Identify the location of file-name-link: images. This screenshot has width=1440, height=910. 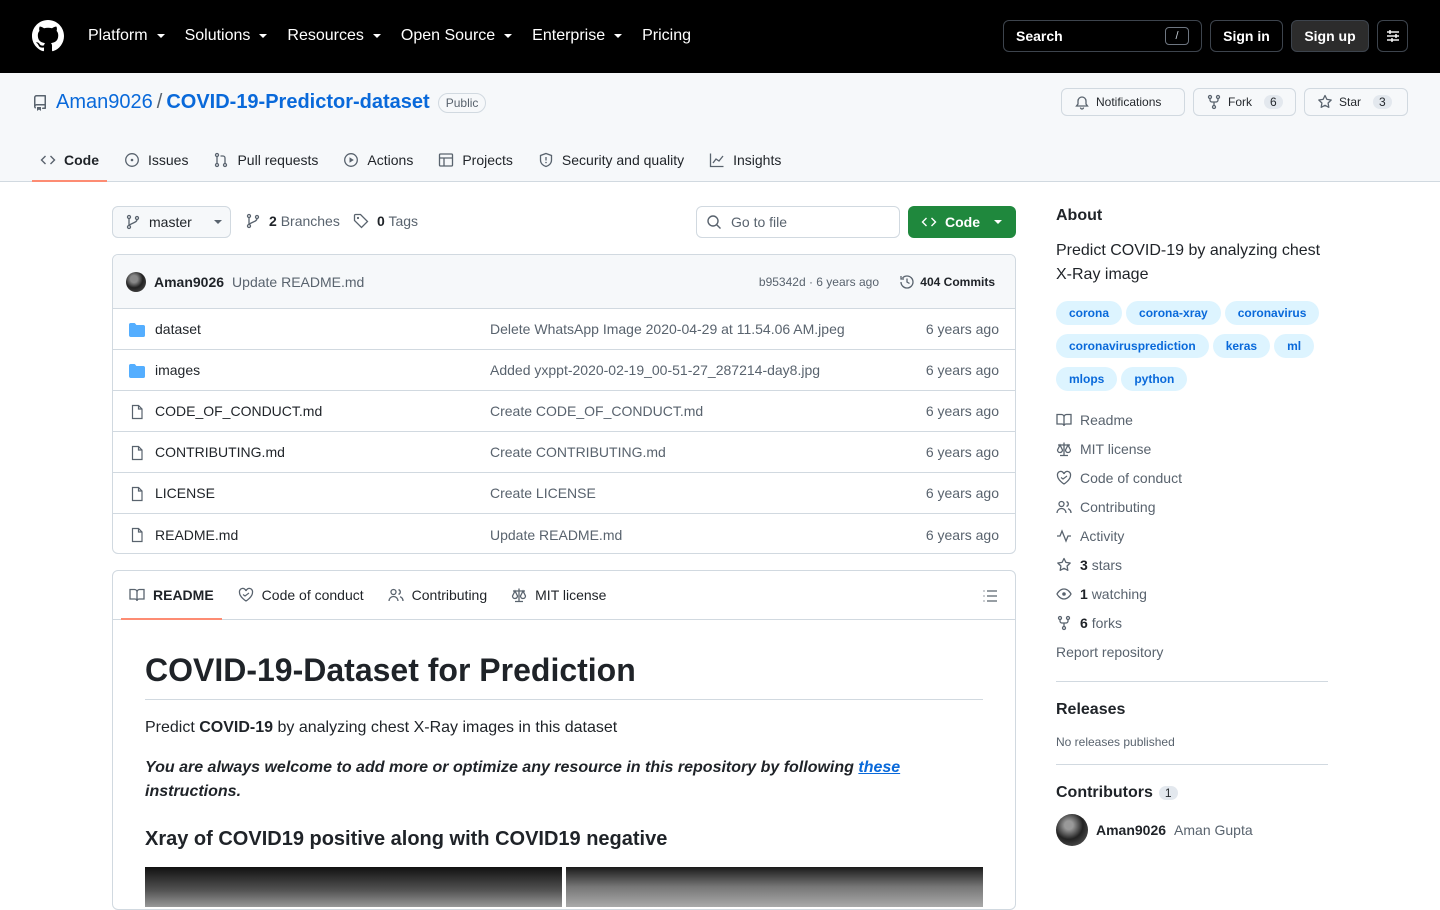
(177, 370).